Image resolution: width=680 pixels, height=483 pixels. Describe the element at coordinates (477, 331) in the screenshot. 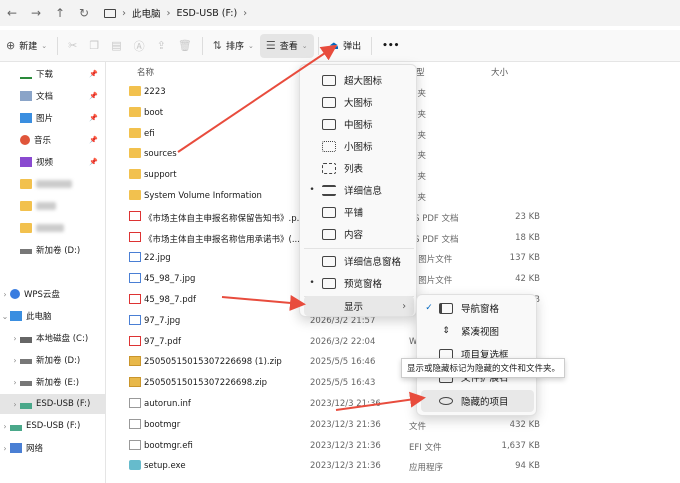

I see `submenu-item-compact-view: ⇕ 紧凑视图` at that location.